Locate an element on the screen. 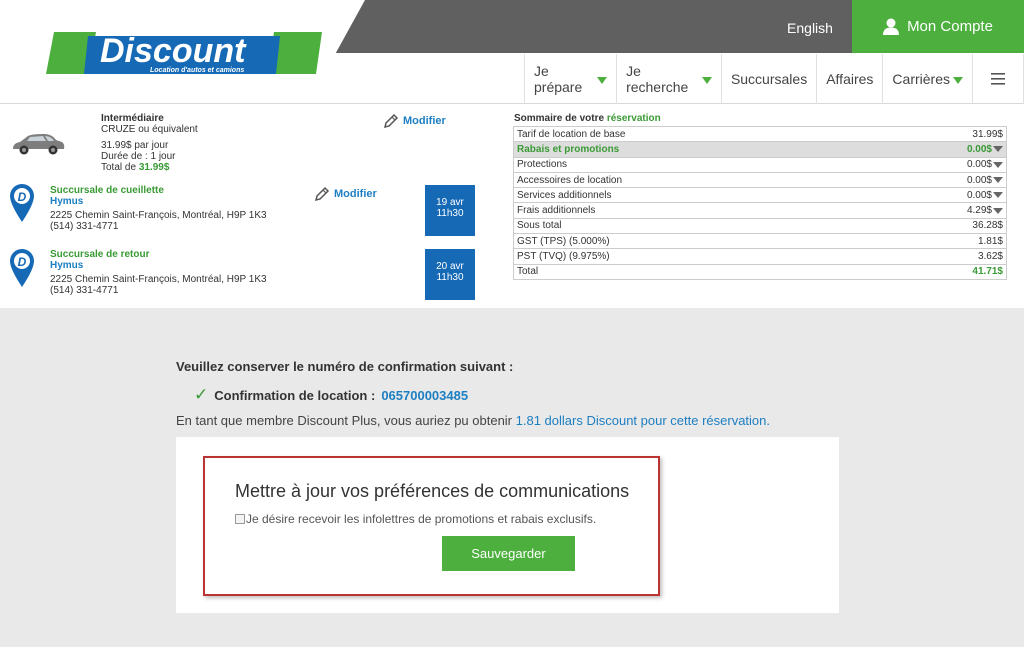 The width and height of the screenshot is (1024, 647). pickup-branch-name: Hymus is located at coordinates (66, 201).